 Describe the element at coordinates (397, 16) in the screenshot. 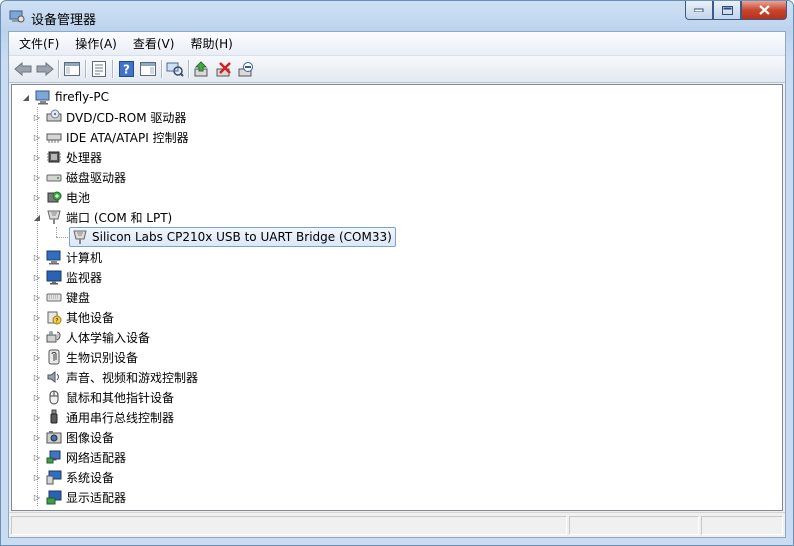

I see `title-bar: 设备管理器` at that location.